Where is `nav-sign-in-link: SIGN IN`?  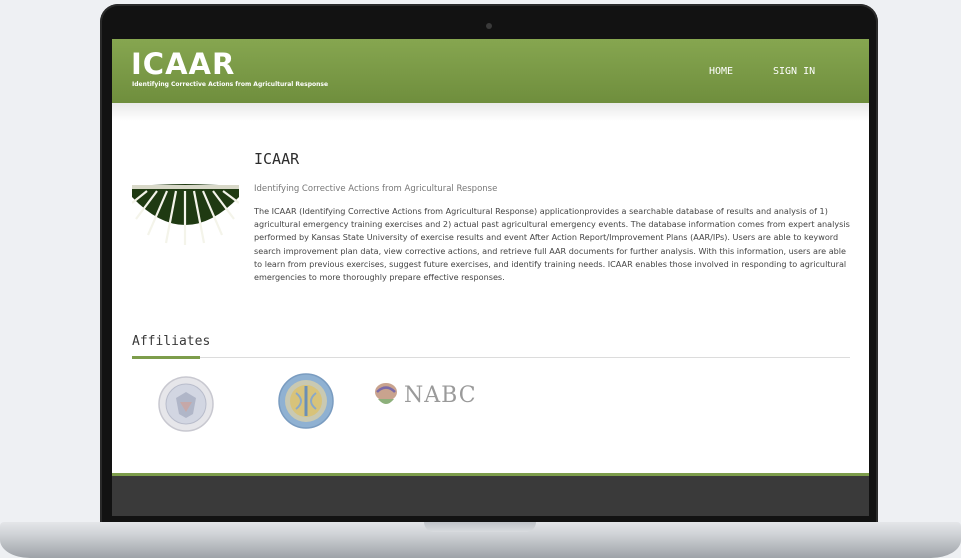 nav-sign-in-link: SIGN IN is located at coordinates (794, 71).